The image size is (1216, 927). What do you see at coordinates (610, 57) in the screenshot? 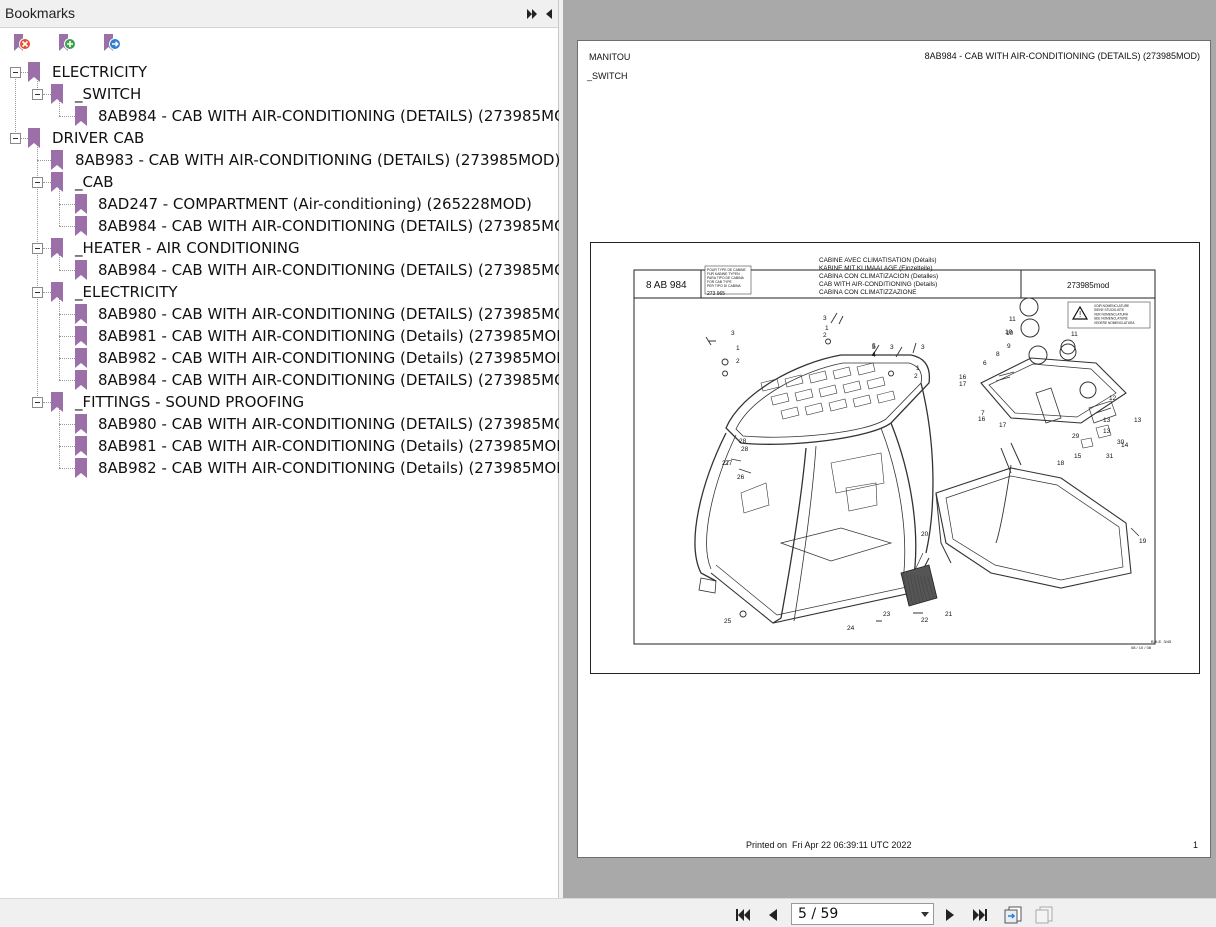
I see `page-brand: MANITOU` at bounding box center [610, 57].